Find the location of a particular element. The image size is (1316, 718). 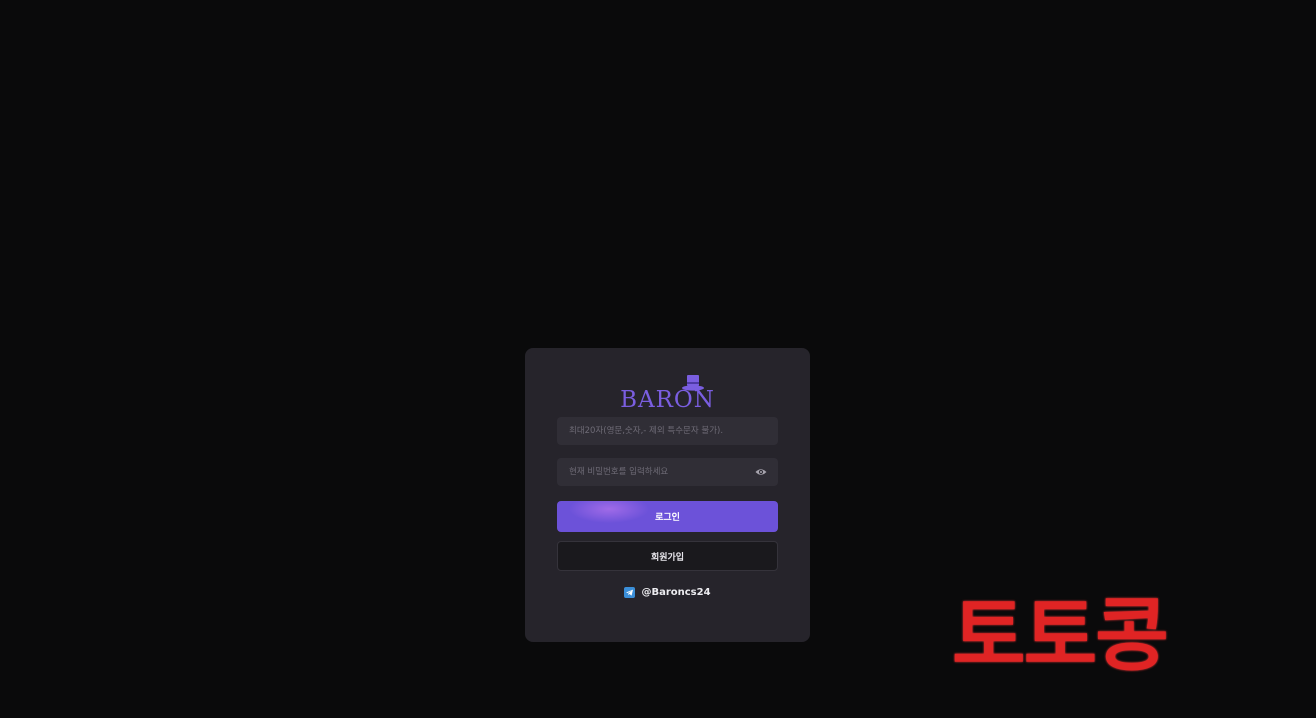

telegram-contact-link: @Baroncs24 is located at coordinates (667, 592).